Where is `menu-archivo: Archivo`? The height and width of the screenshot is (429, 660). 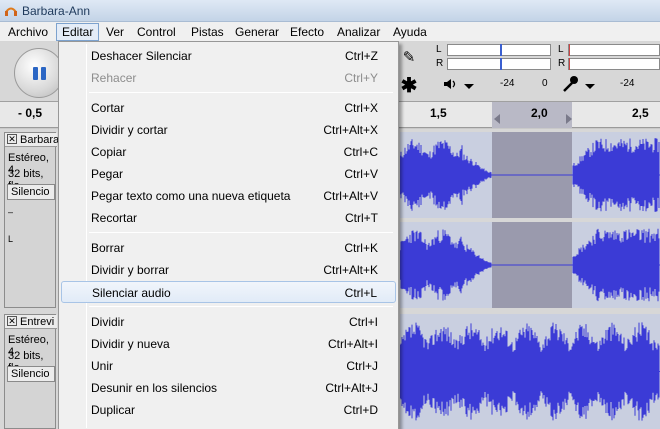
menu-archivo: Archivo is located at coordinates (28, 32).